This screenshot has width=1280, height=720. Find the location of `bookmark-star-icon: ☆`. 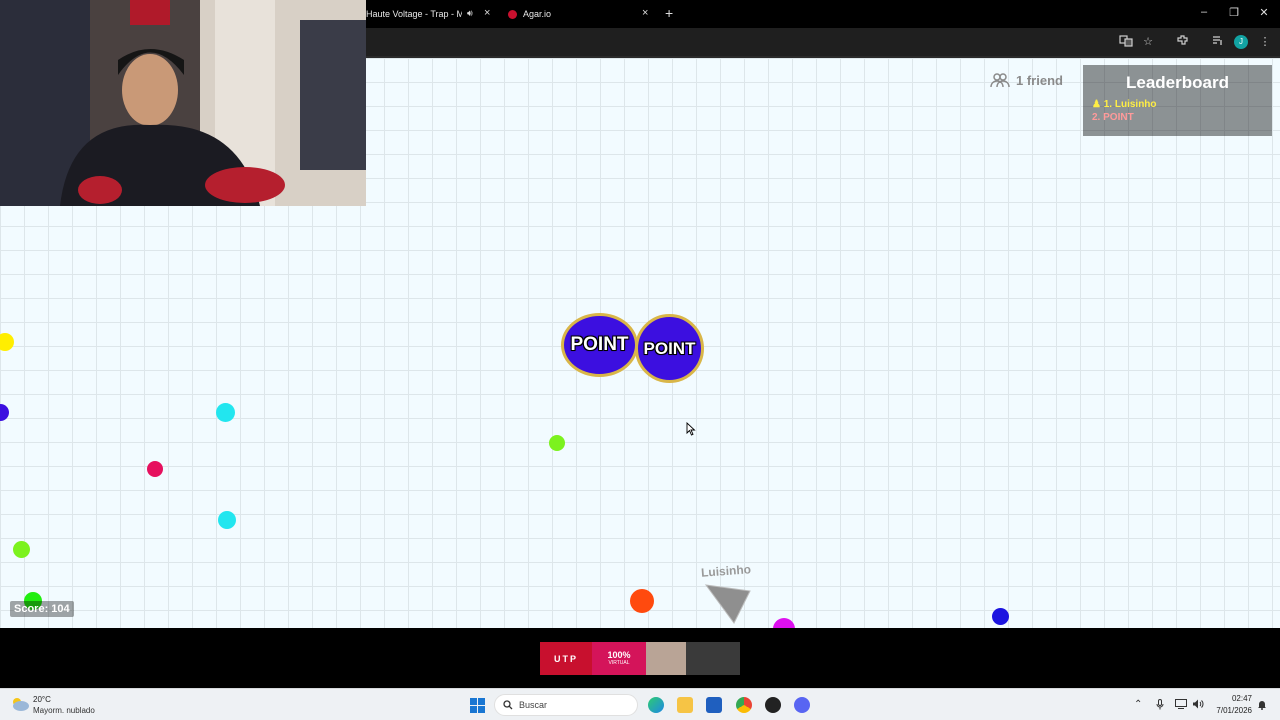

bookmark-star-icon: ☆ is located at coordinates (1148, 42).